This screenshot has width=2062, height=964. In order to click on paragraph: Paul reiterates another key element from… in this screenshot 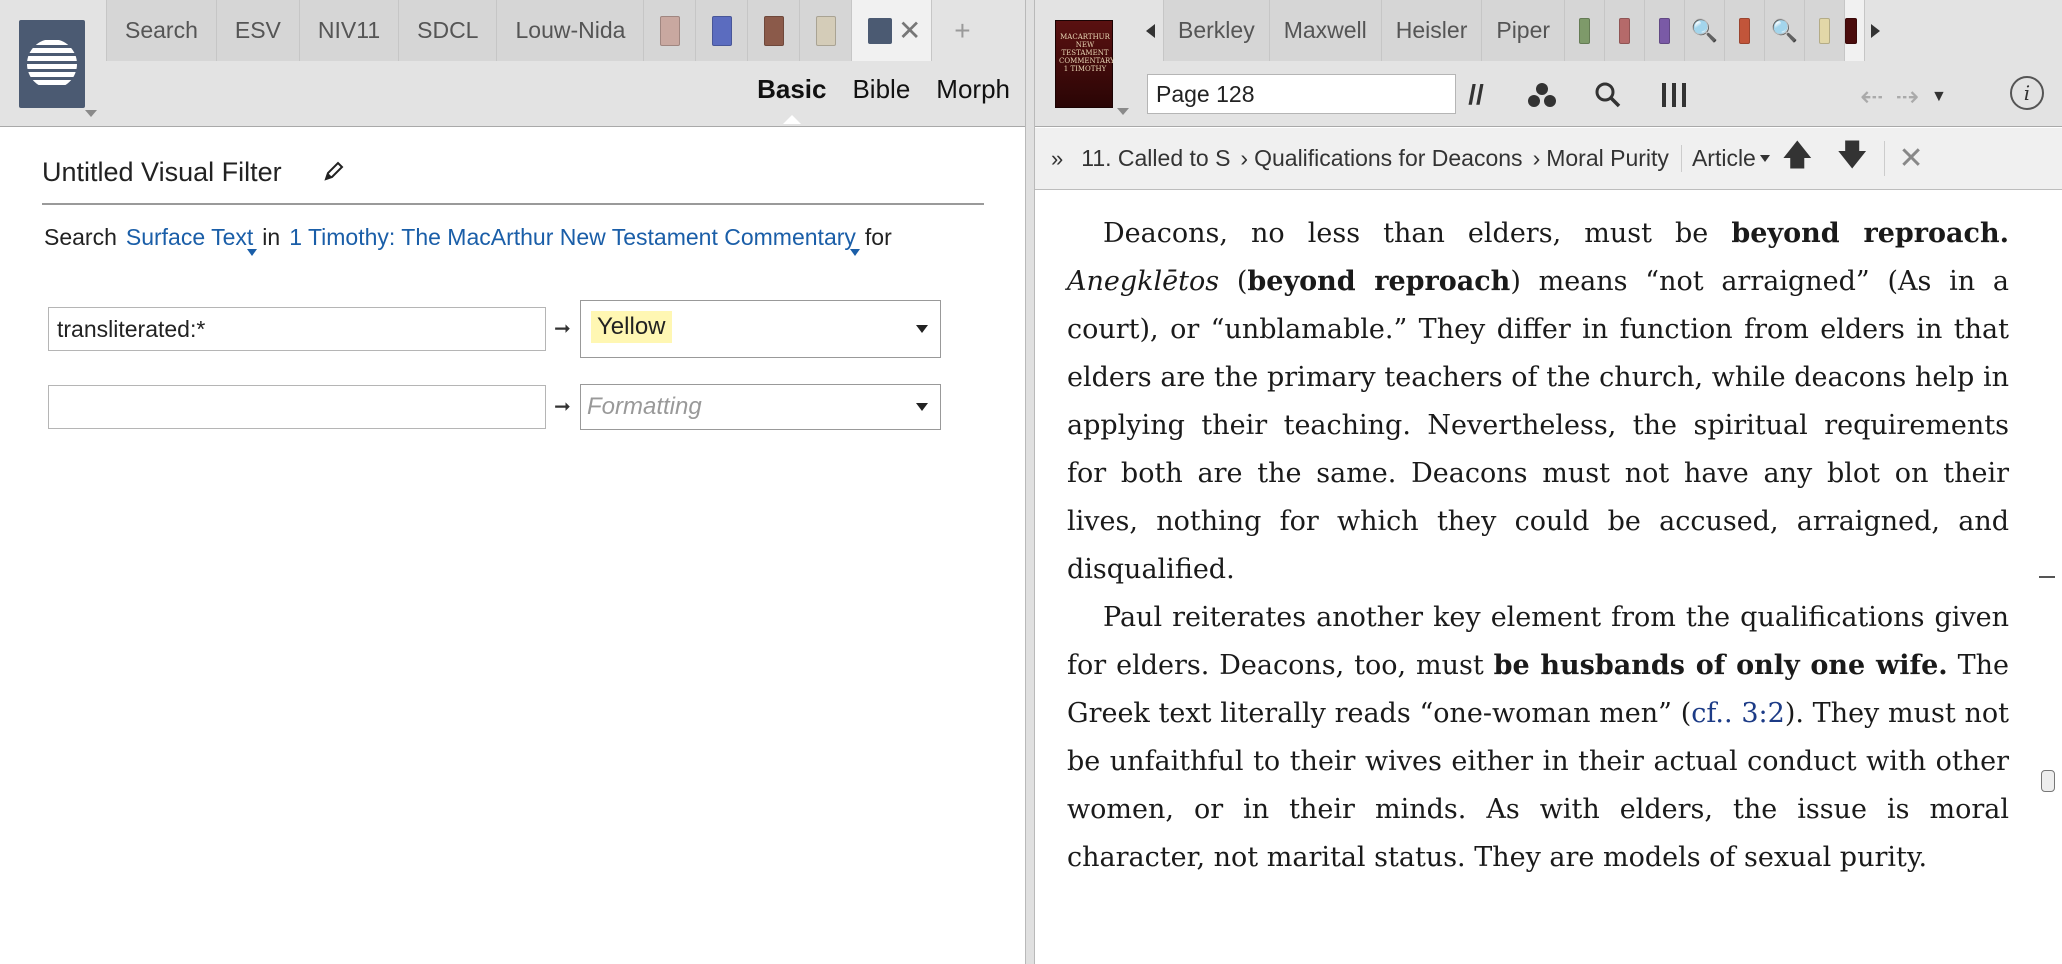, I will do `click(1538, 738)`.